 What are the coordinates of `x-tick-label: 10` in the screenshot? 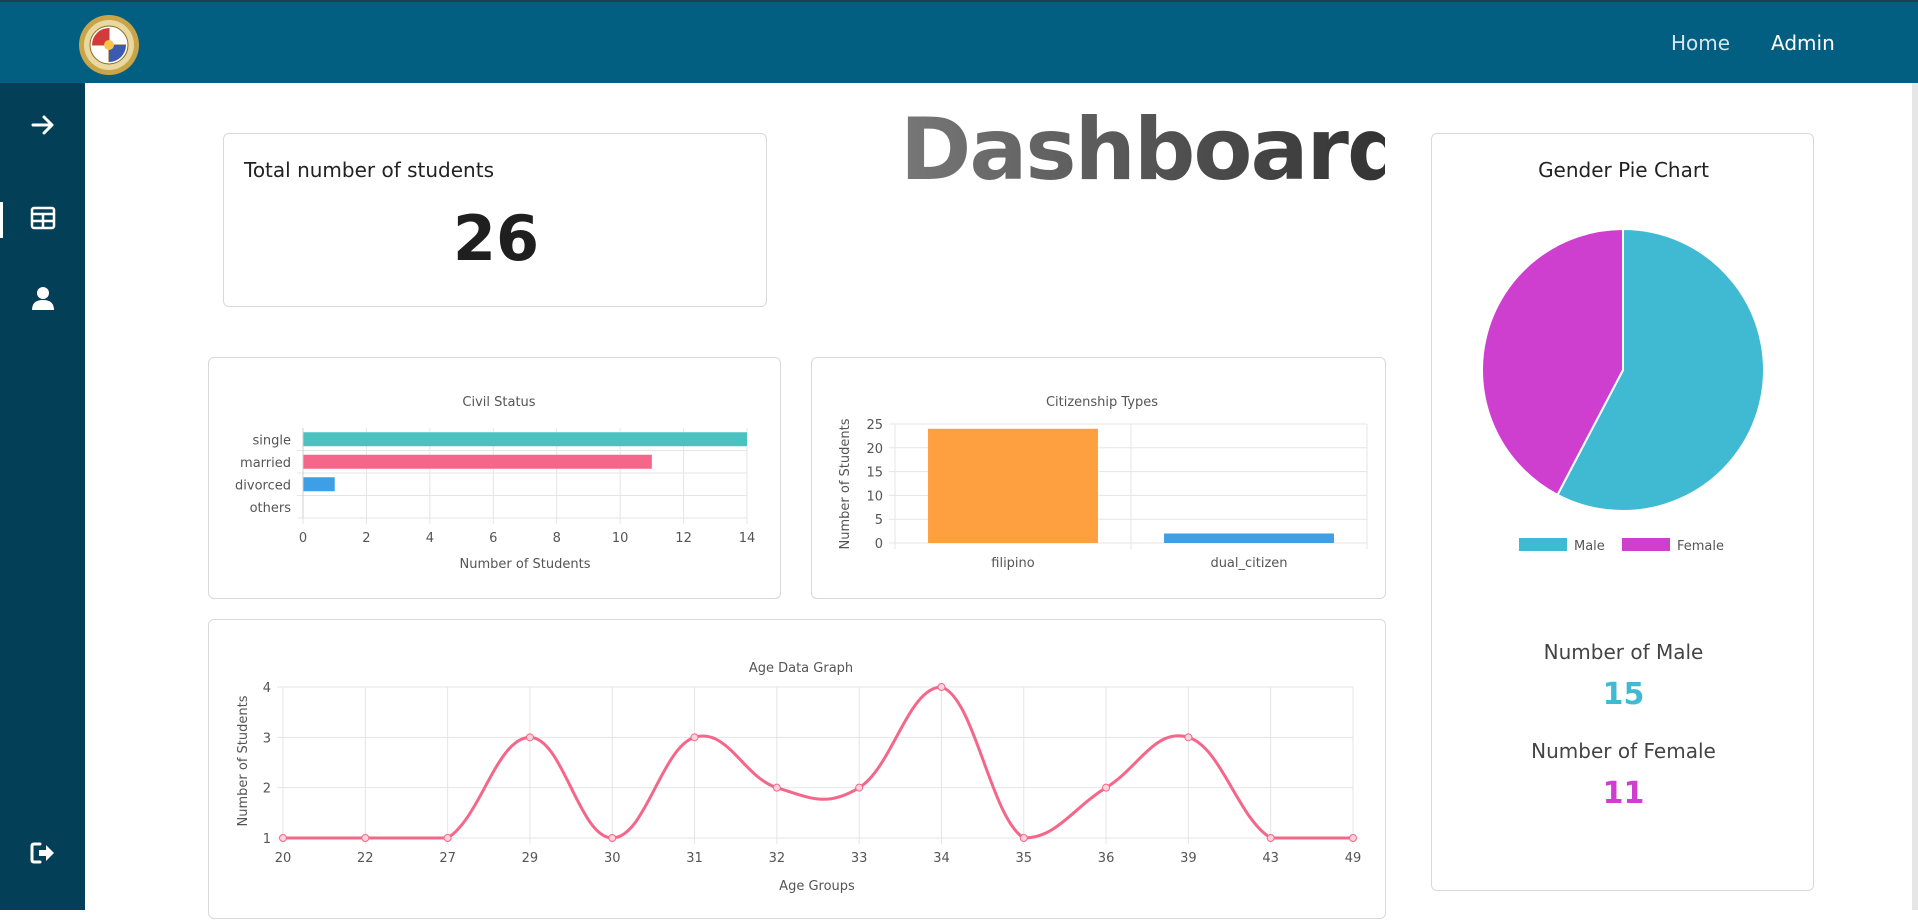 It's located at (620, 538).